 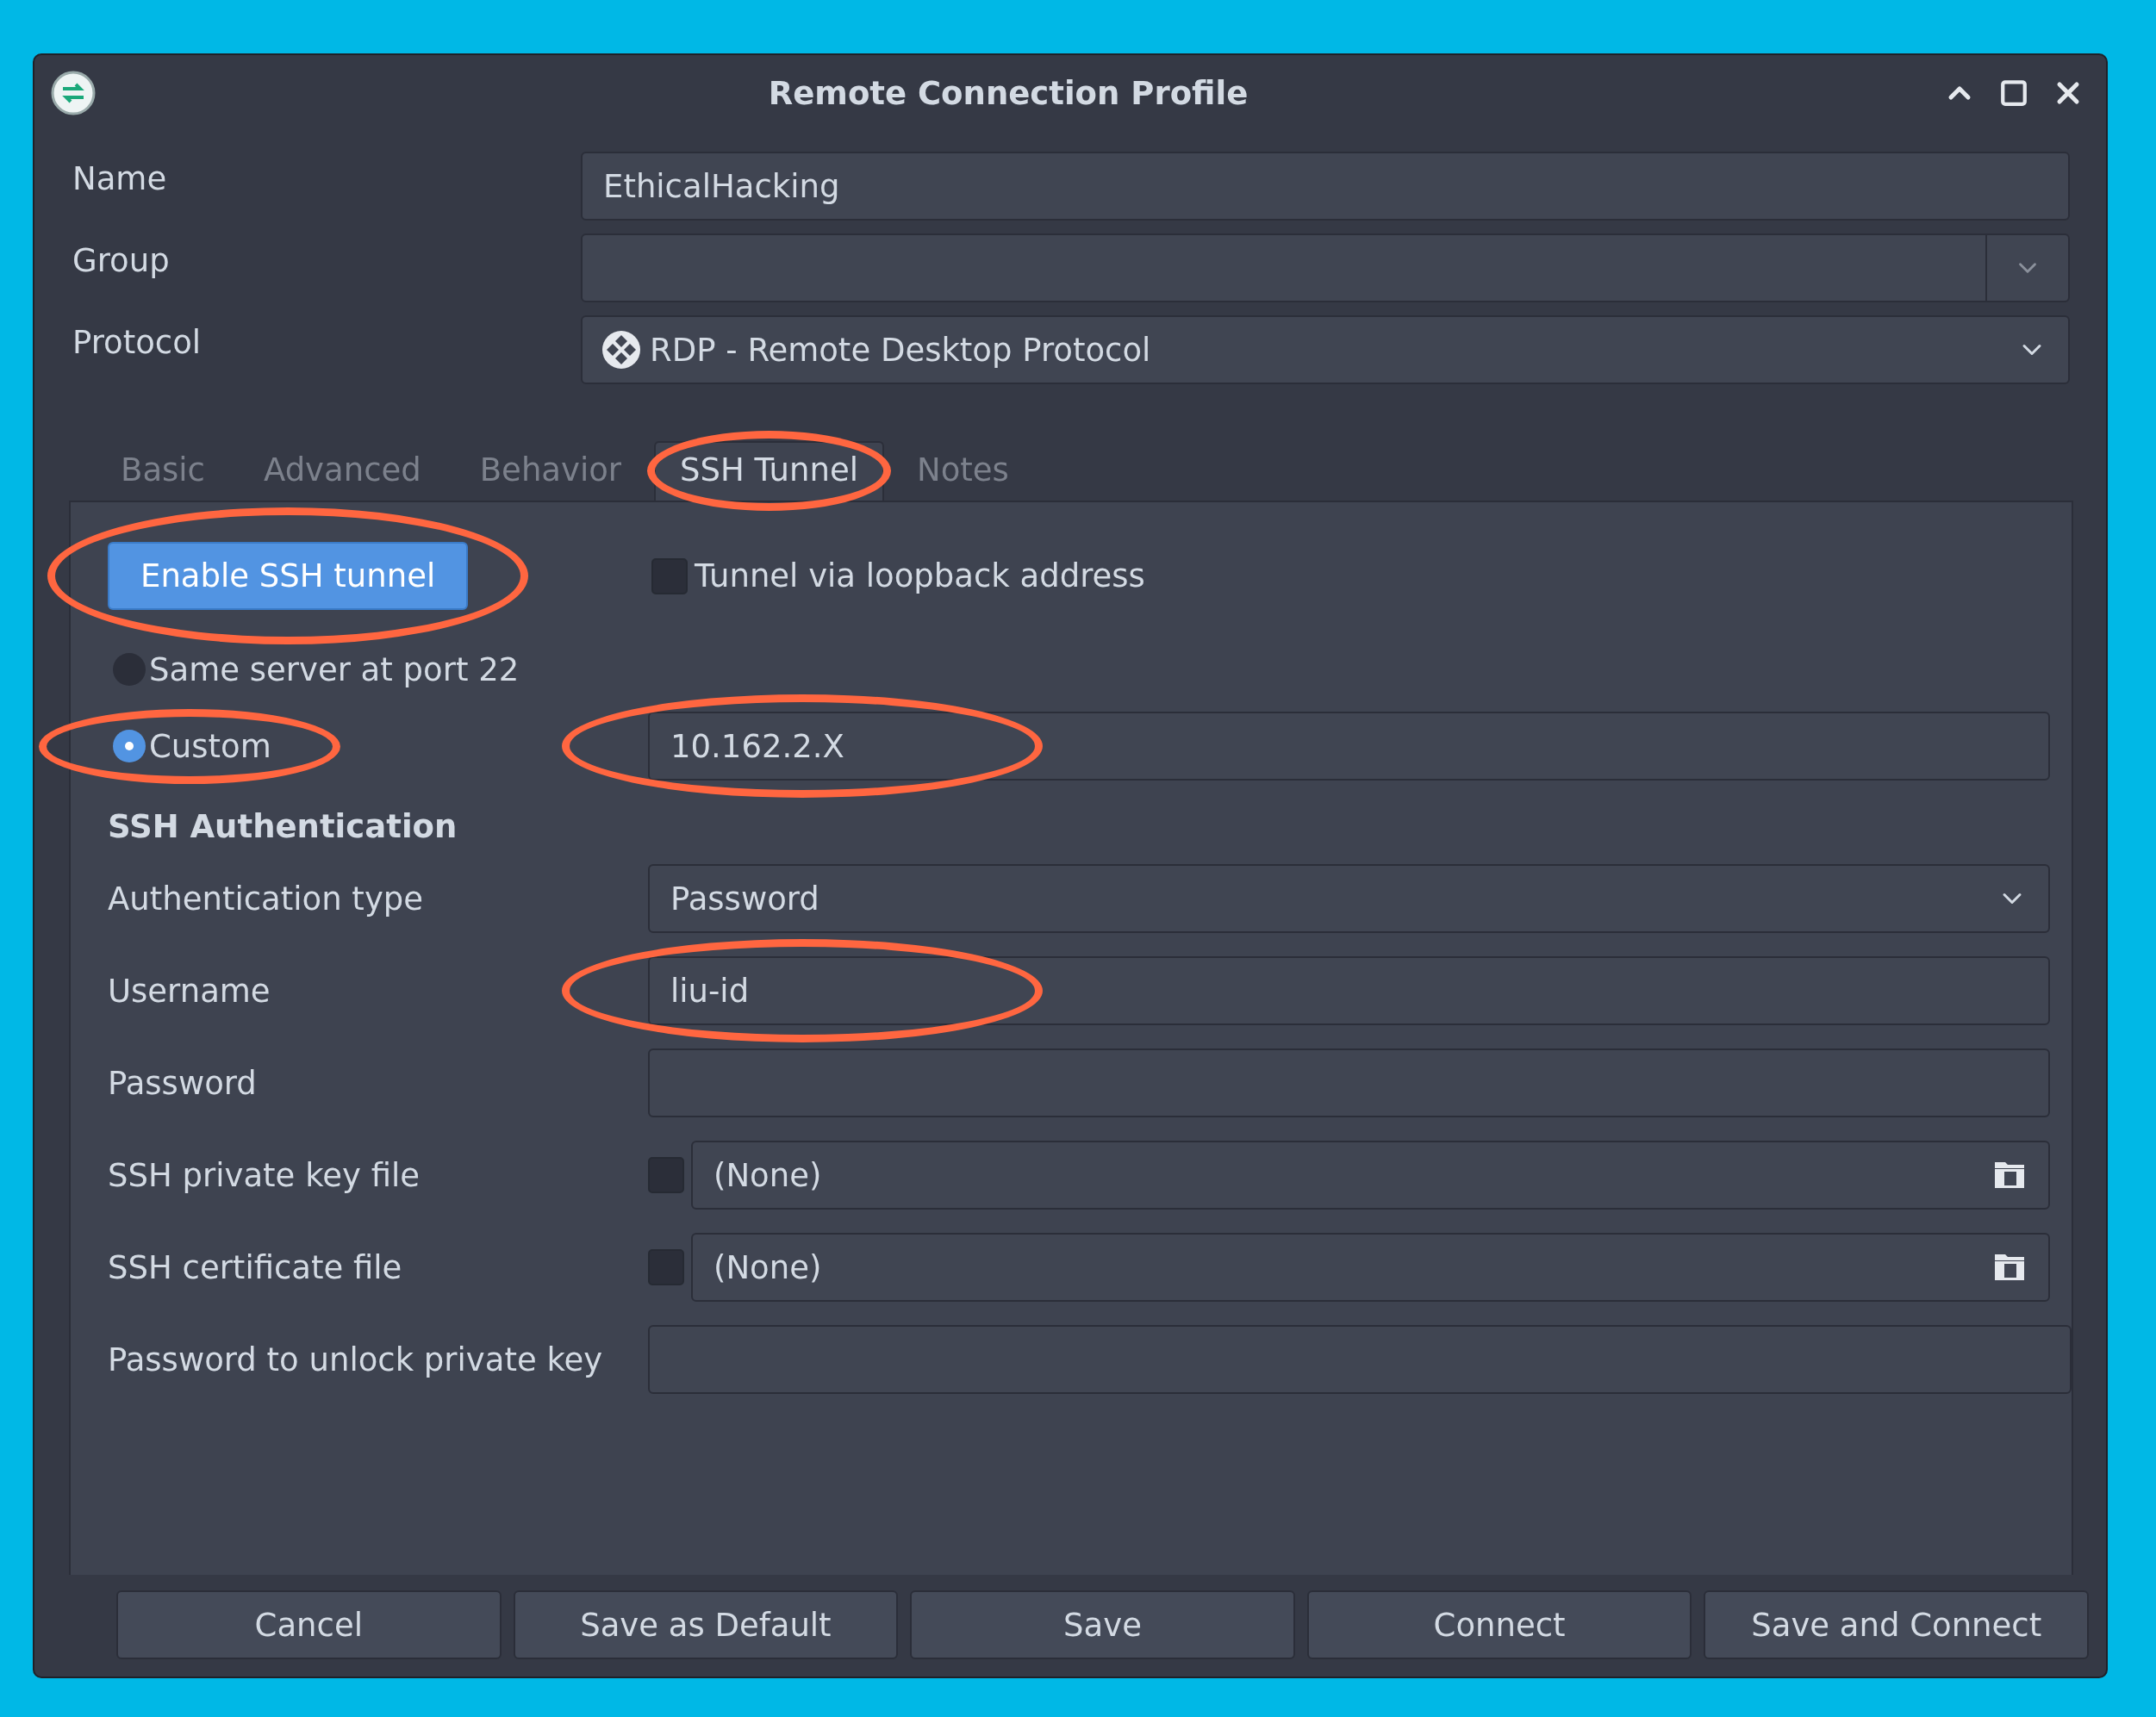 What do you see at coordinates (1325, 349) in the screenshot?
I see `protocol-select: RDP - Remote Desktop Protocol` at bounding box center [1325, 349].